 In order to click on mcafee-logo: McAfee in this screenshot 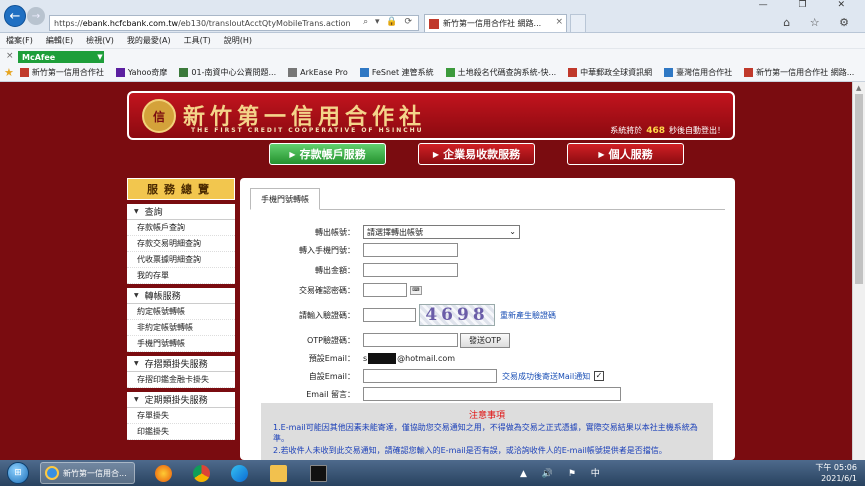, I will do `click(60, 57)`.